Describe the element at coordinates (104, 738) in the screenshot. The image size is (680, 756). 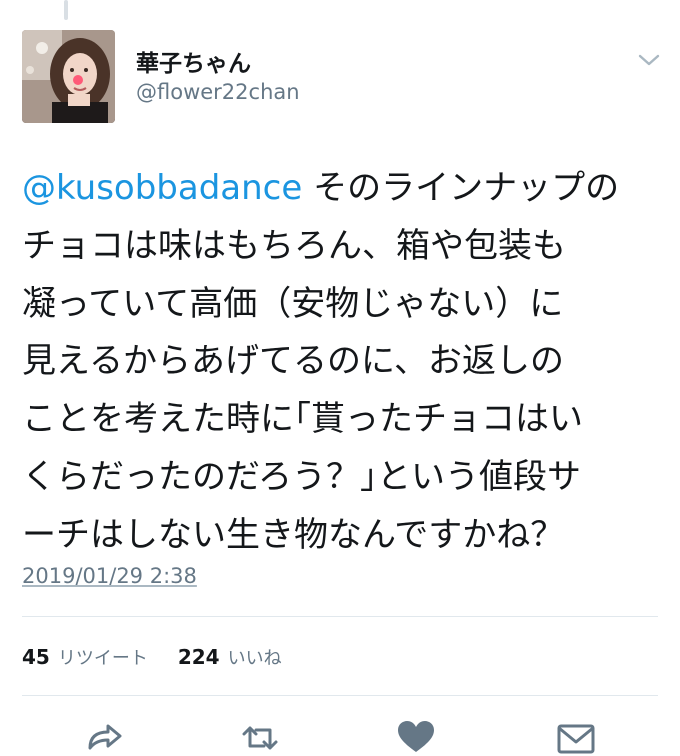
I see `reply-icon` at that location.